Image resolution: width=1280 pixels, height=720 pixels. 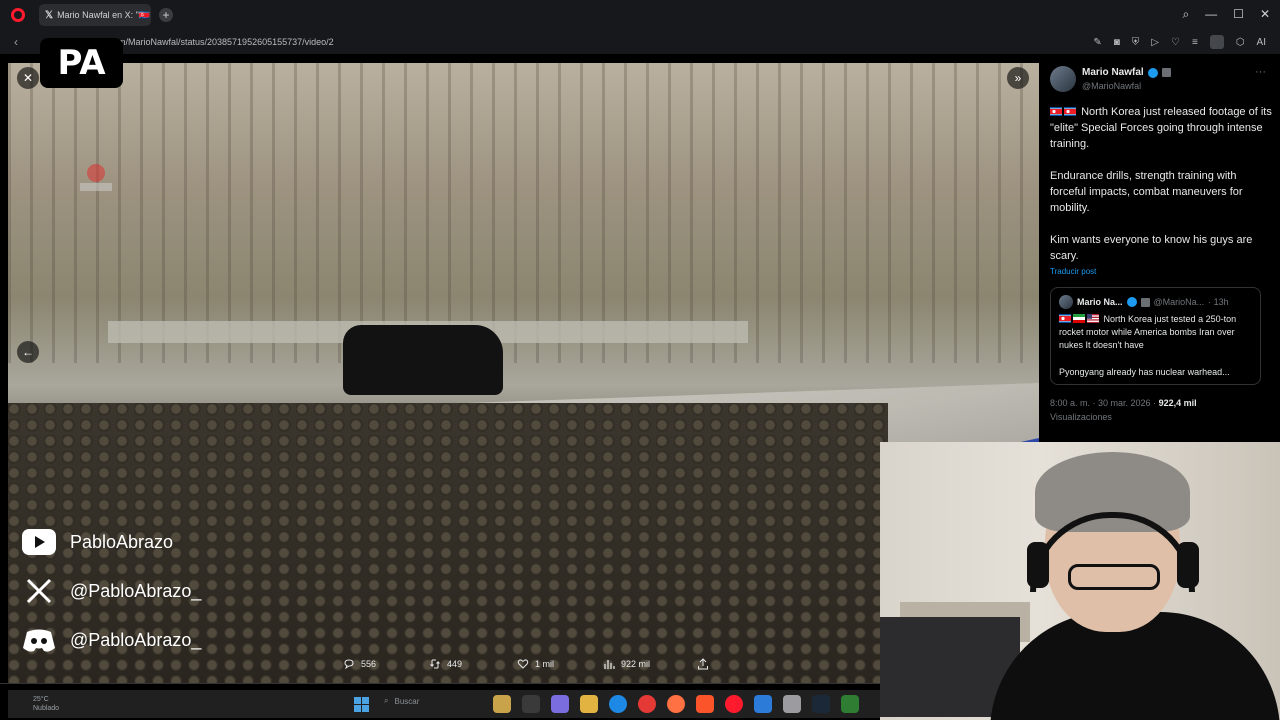 I want to click on ai-button: AI, so click(x=1261, y=42).